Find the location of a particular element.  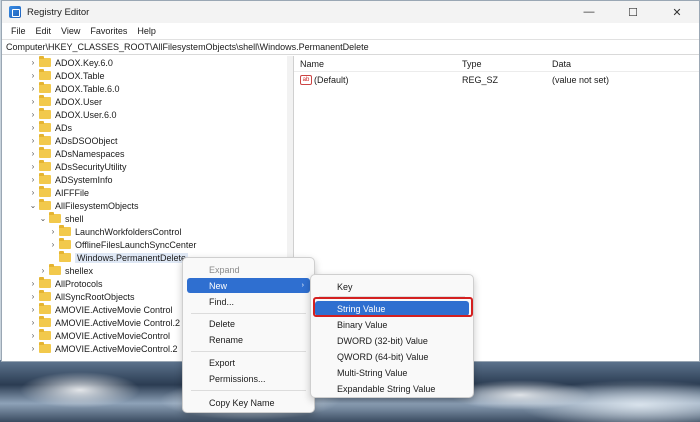

tree-item-label: ADOX.Table is located at coordinates (80, 75).